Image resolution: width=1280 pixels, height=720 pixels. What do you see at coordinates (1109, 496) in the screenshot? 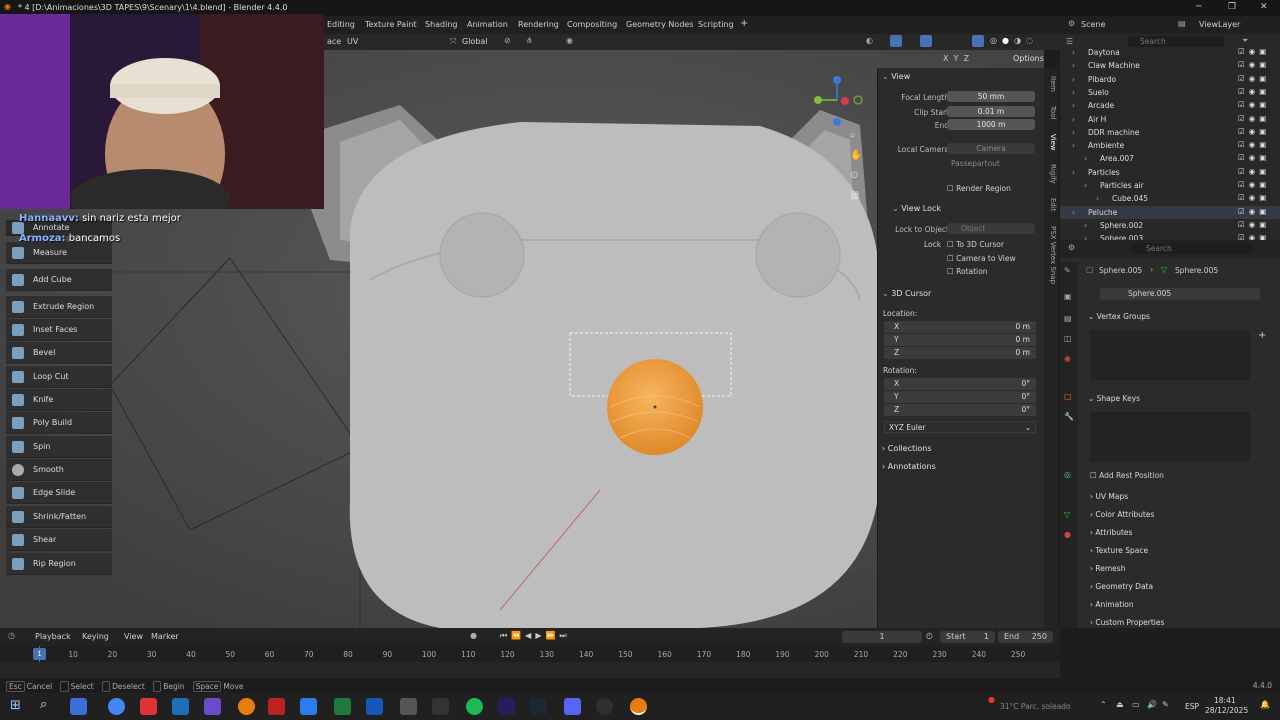
I see `properties-section-header: › UV Maps` at bounding box center [1109, 496].